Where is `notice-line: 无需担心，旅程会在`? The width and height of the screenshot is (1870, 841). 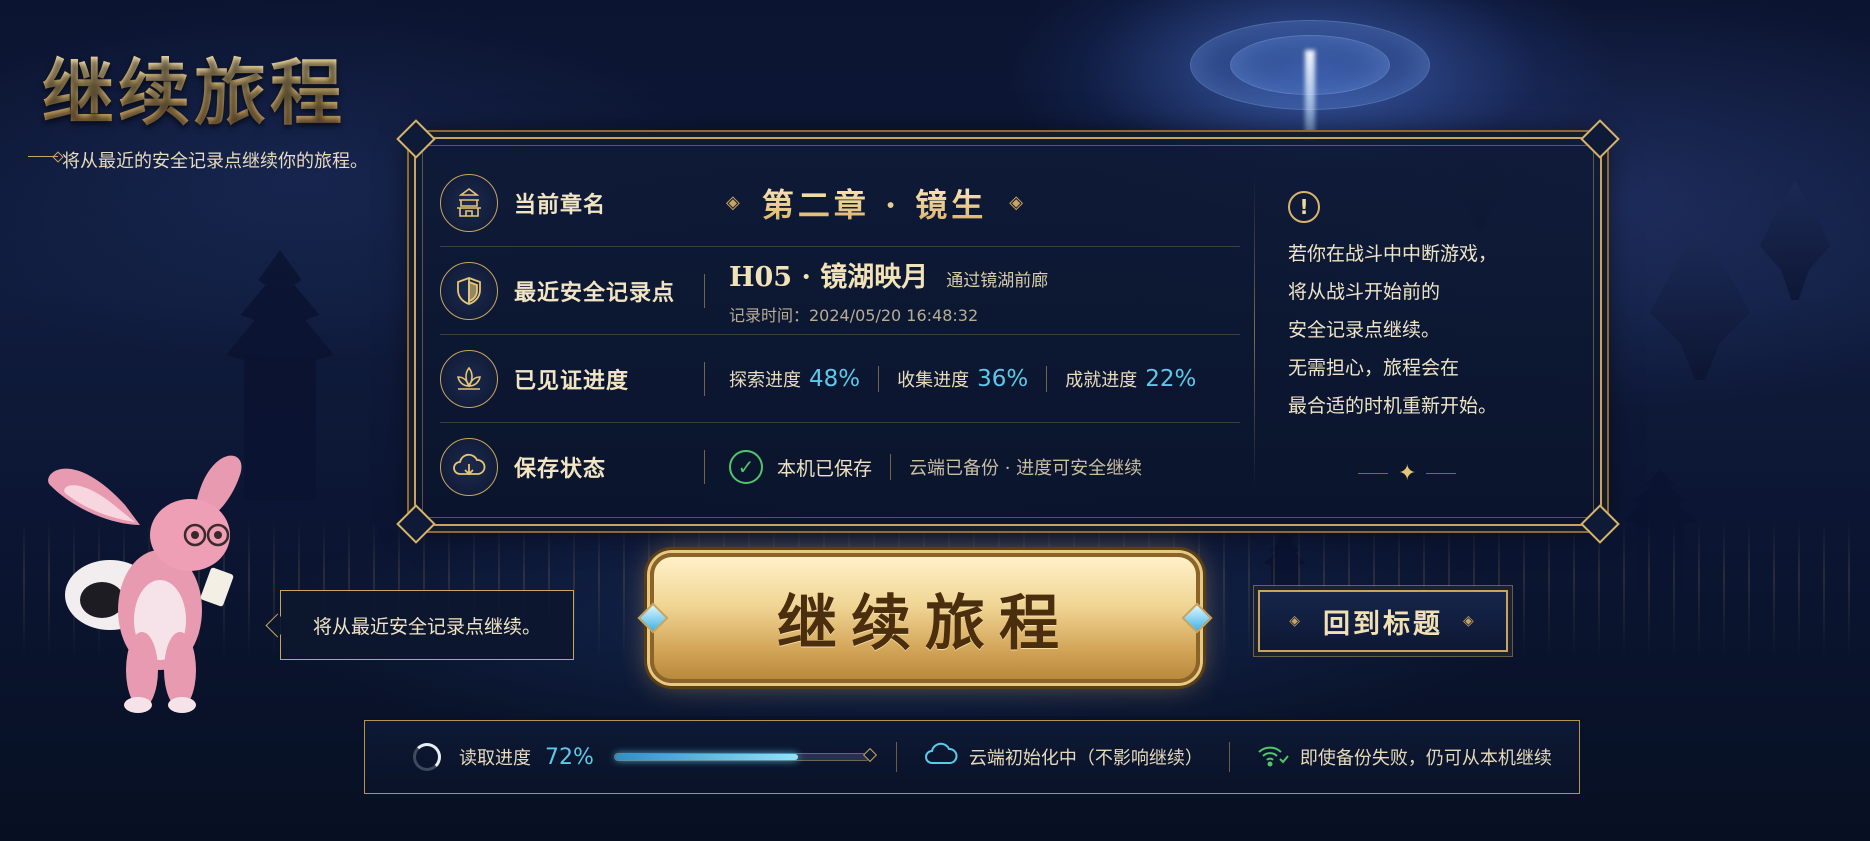
notice-line: 无需担心，旅程会在 is located at coordinates (1374, 368).